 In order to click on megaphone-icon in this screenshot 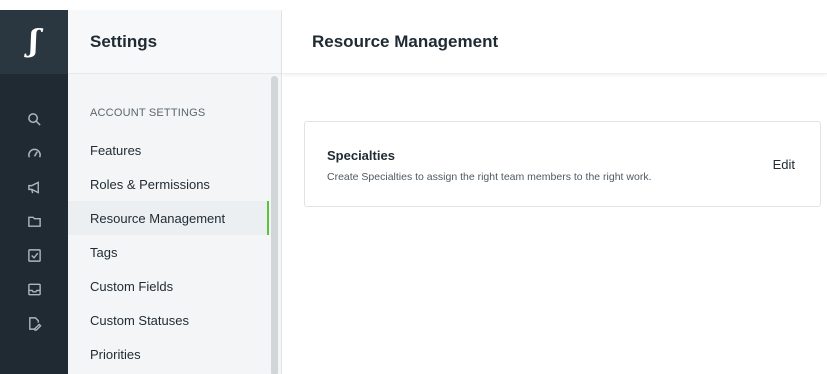, I will do `click(34, 187)`.